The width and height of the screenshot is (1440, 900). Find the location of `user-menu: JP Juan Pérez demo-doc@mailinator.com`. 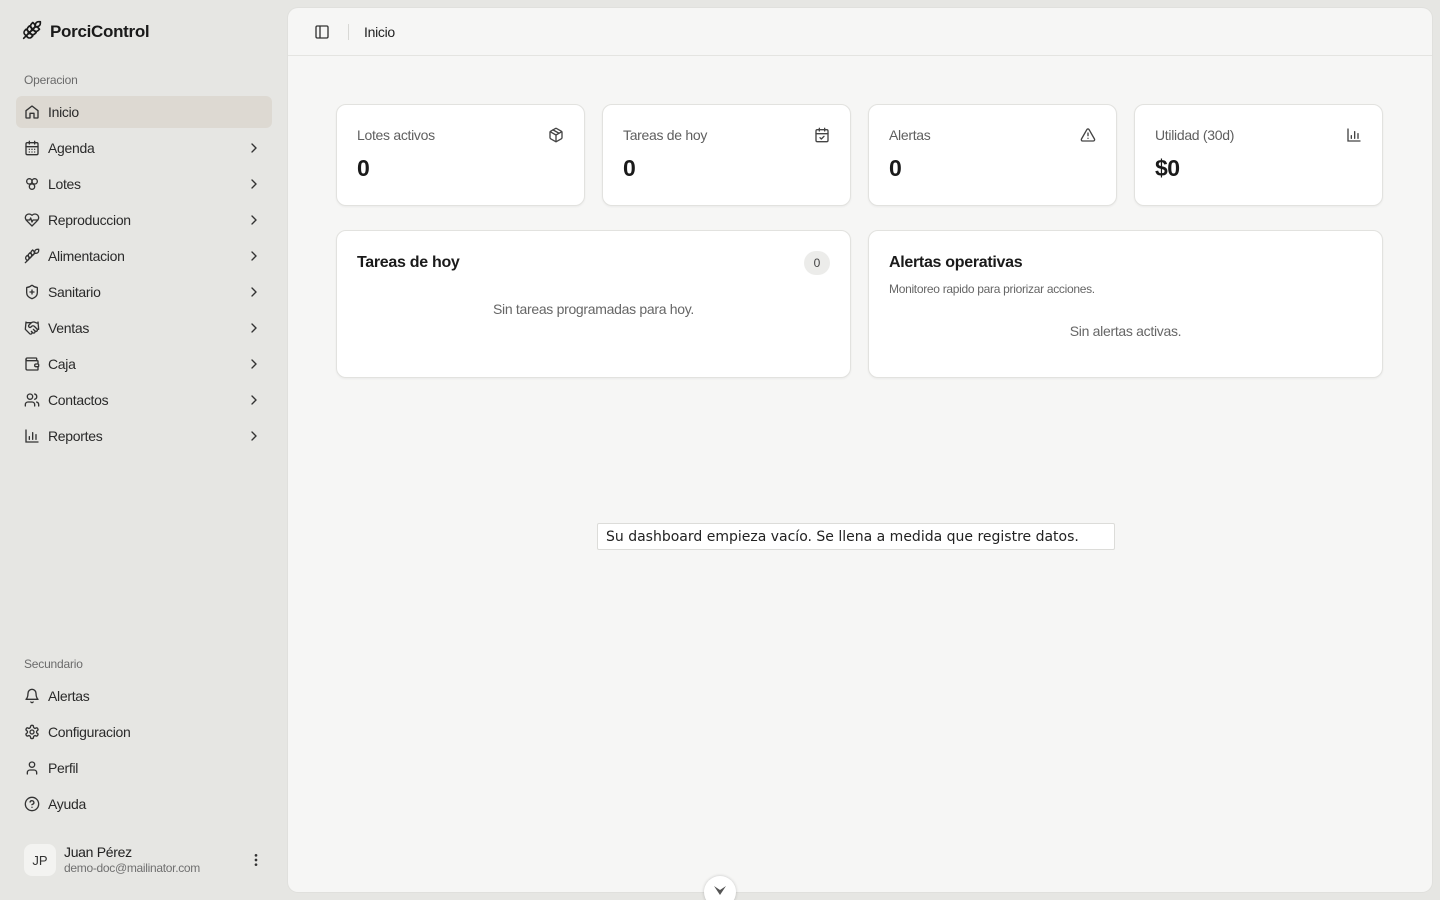

user-menu: JP Juan Pérez demo-doc@mailinator.com is located at coordinates (144, 860).